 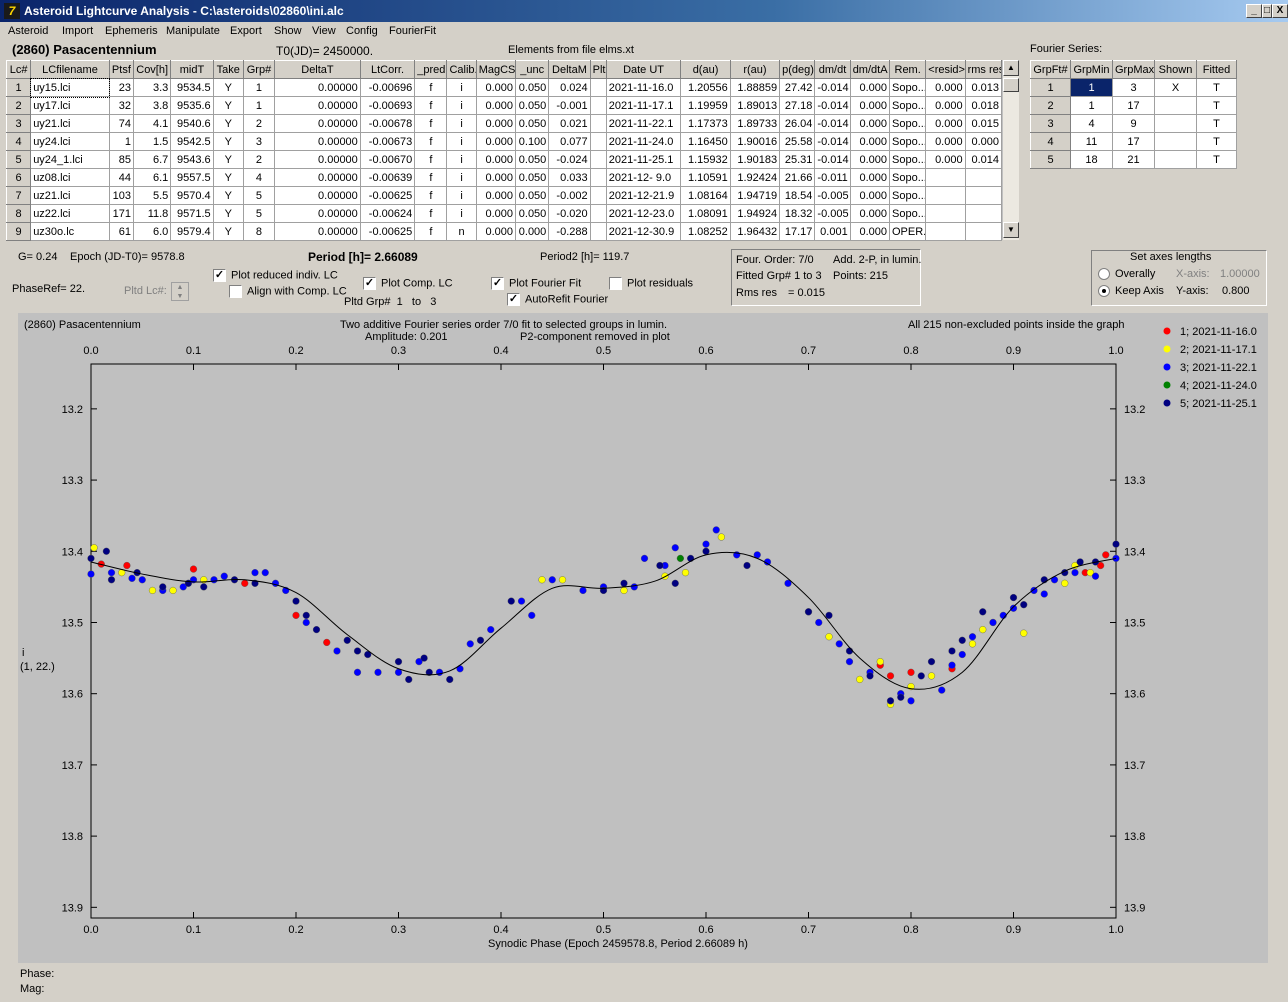 What do you see at coordinates (193, 31) in the screenshot?
I see `menu-manipulate: Manipulate` at bounding box center [193, 31].